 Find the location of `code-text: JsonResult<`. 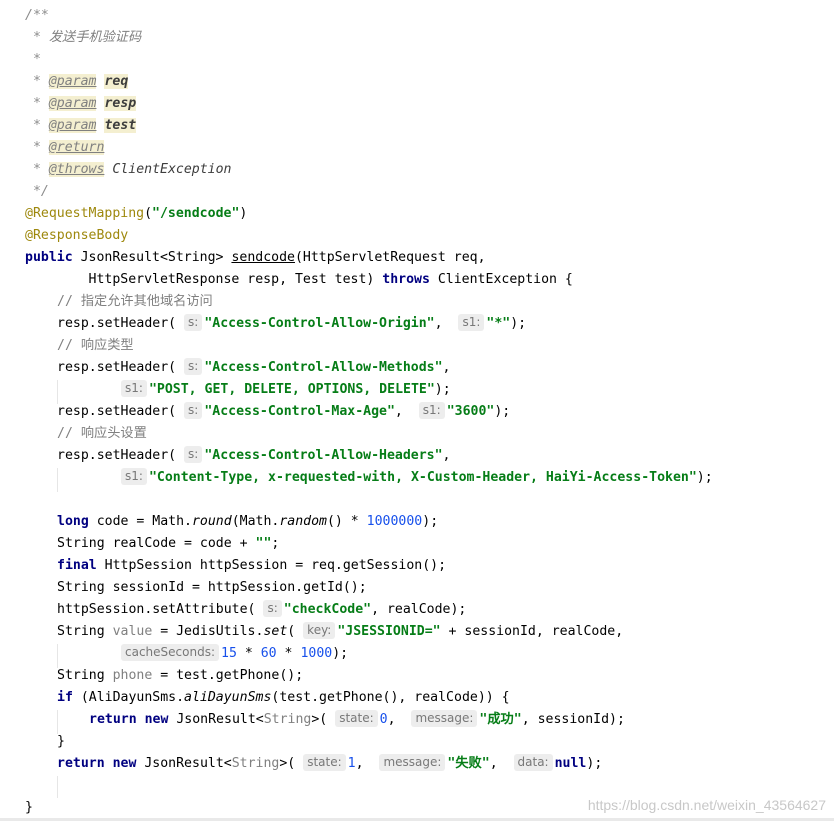

code-text: JsonResult< is located at coordinates (216, 719).